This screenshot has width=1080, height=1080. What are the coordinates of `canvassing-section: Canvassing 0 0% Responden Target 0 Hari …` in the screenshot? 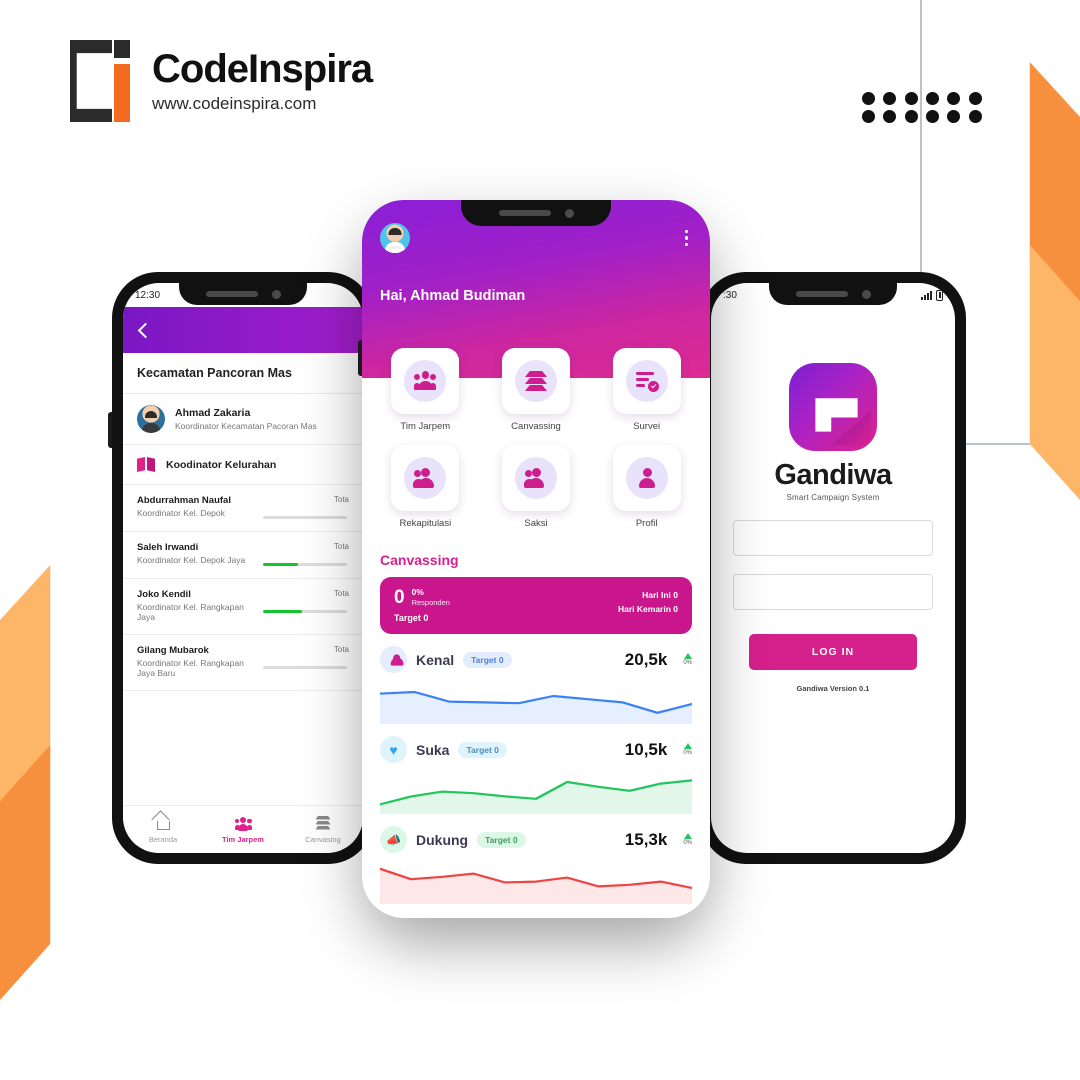 It's located at (536, 735).